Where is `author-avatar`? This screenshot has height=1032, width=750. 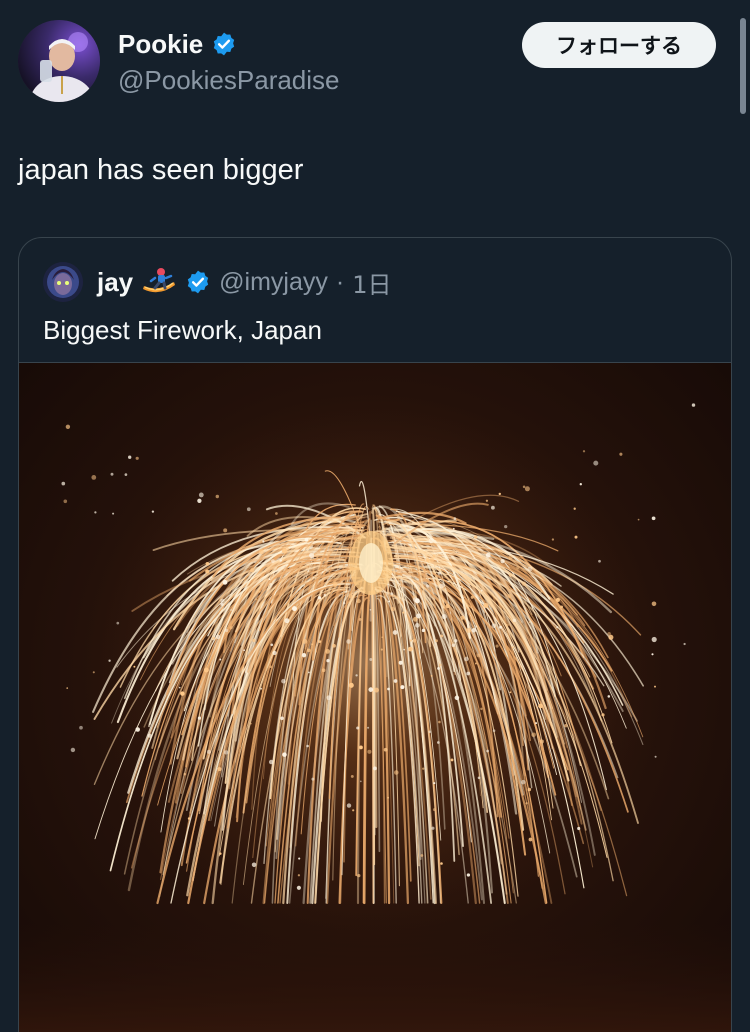 author-avatar is located at coordinates (59, 61).